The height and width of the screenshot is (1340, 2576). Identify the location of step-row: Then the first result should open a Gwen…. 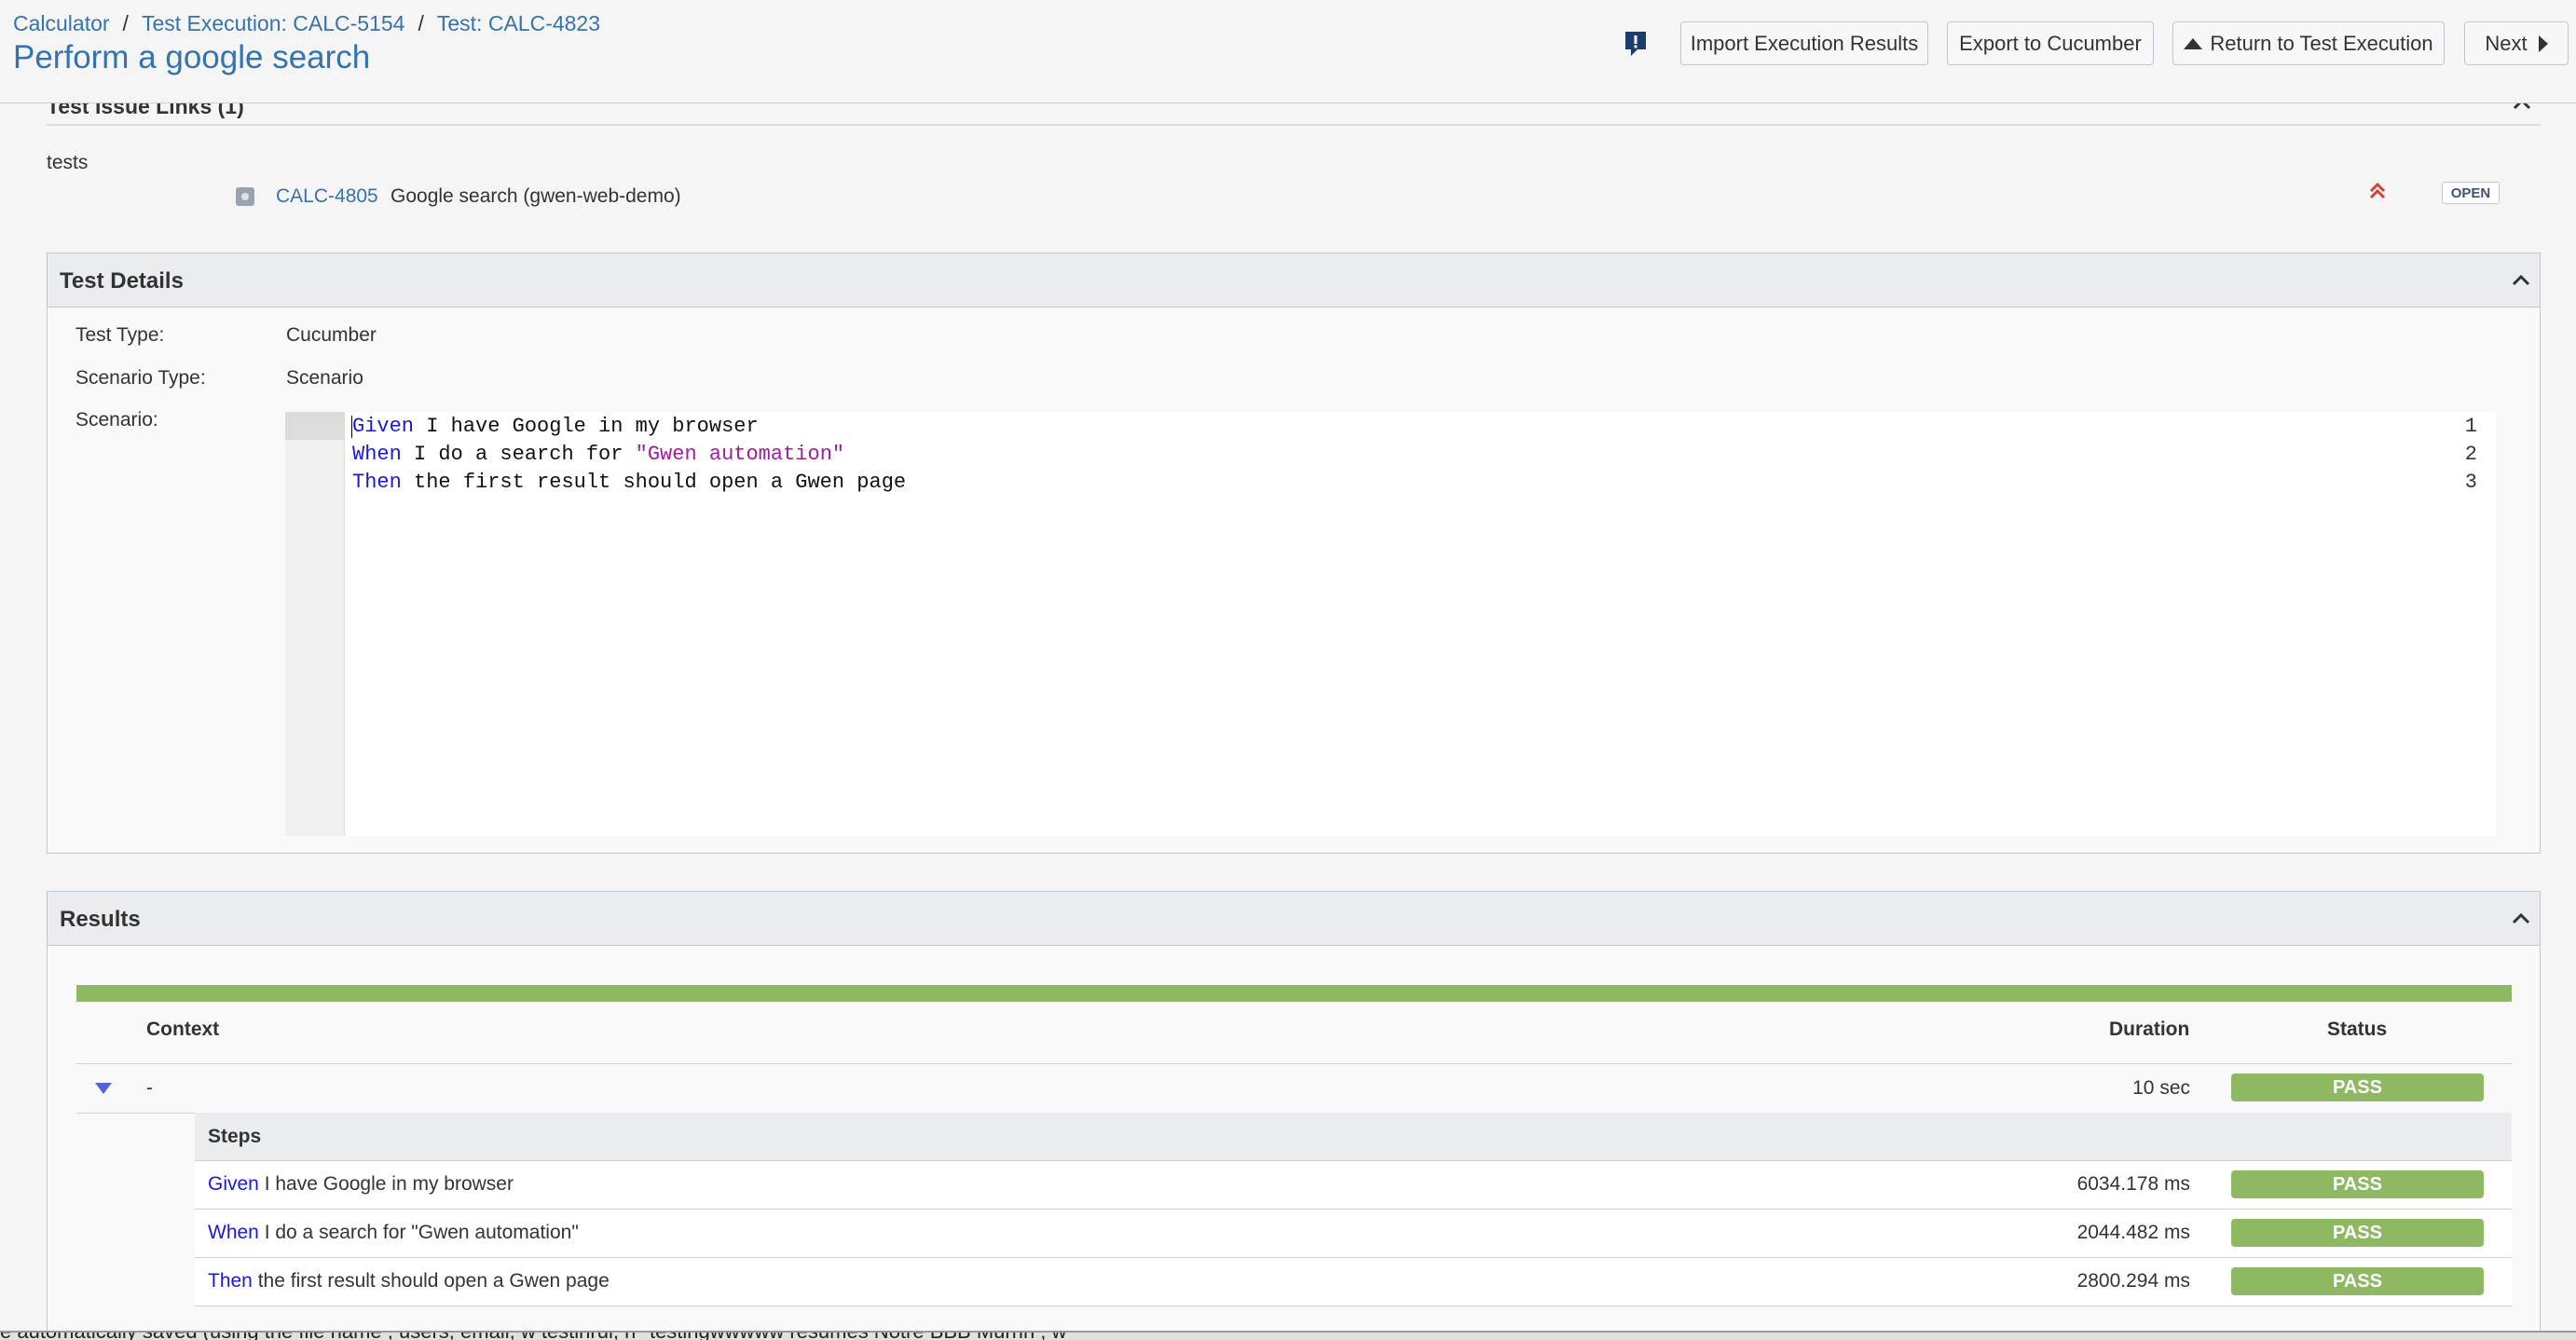
(1353, 1282).